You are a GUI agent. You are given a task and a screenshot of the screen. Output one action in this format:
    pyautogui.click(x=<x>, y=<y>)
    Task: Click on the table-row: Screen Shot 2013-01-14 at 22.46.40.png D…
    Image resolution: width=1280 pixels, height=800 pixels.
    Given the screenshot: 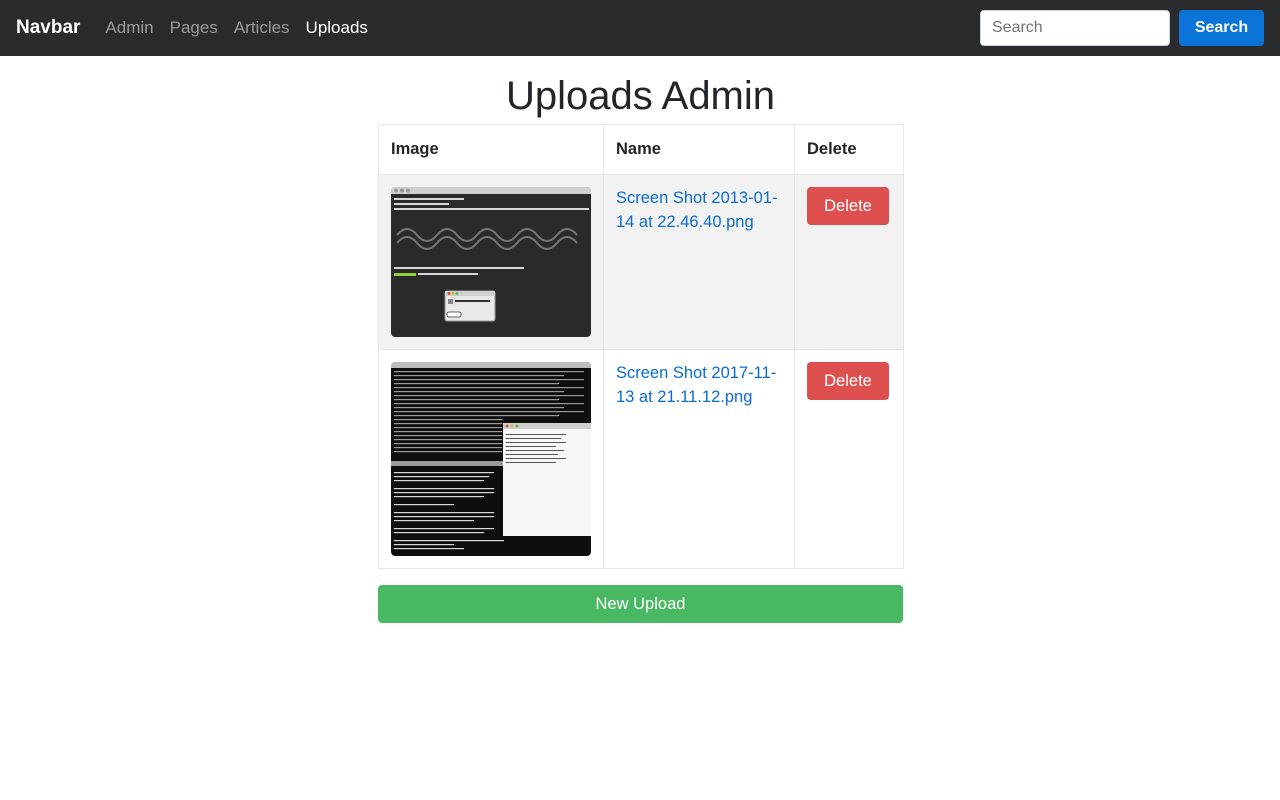 What is the action you would take?
    pyautogui.click(x=641, y=262)
    